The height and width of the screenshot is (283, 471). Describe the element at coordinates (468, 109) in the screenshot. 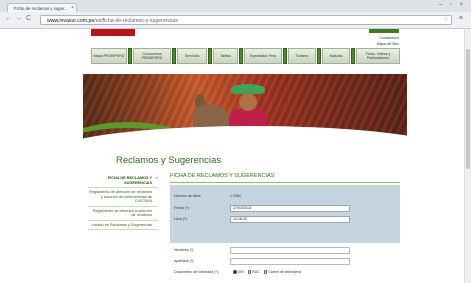

I see `scrollbar-thumb` at that location.